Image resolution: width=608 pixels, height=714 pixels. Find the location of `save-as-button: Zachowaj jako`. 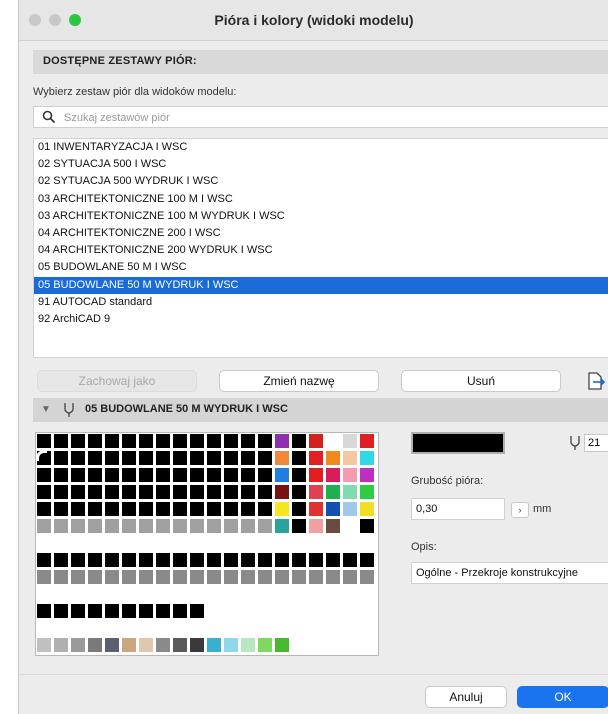

save-as-button: Zachowaj jako is located at coordinates (117, 381).